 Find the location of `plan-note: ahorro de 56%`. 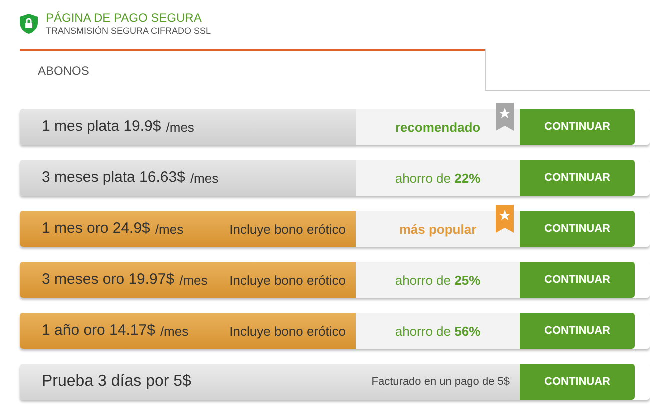

plan-note: ahorro de 56% is located at coordinates (438, 331).